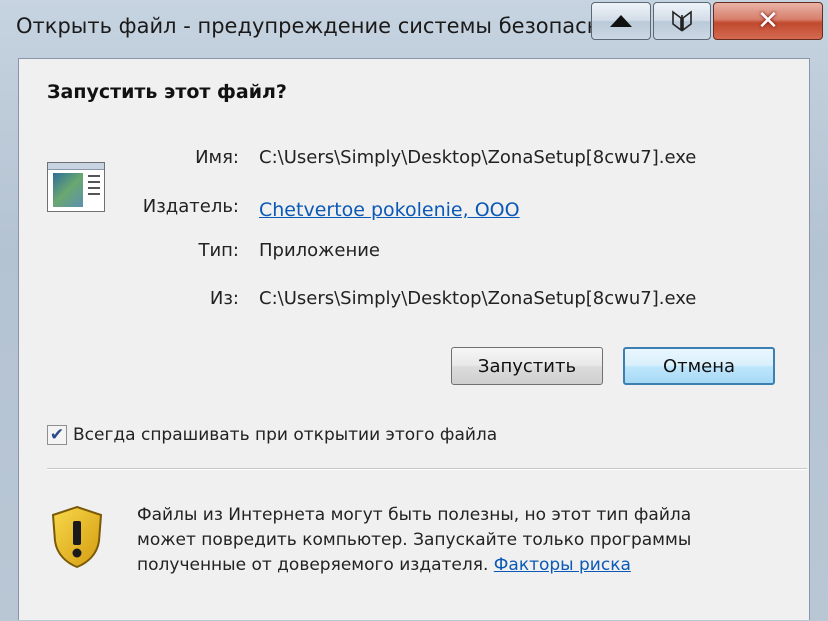 This screenshot has height=621, width=828. I want to click on security-shield-icon, so click(77, 537).